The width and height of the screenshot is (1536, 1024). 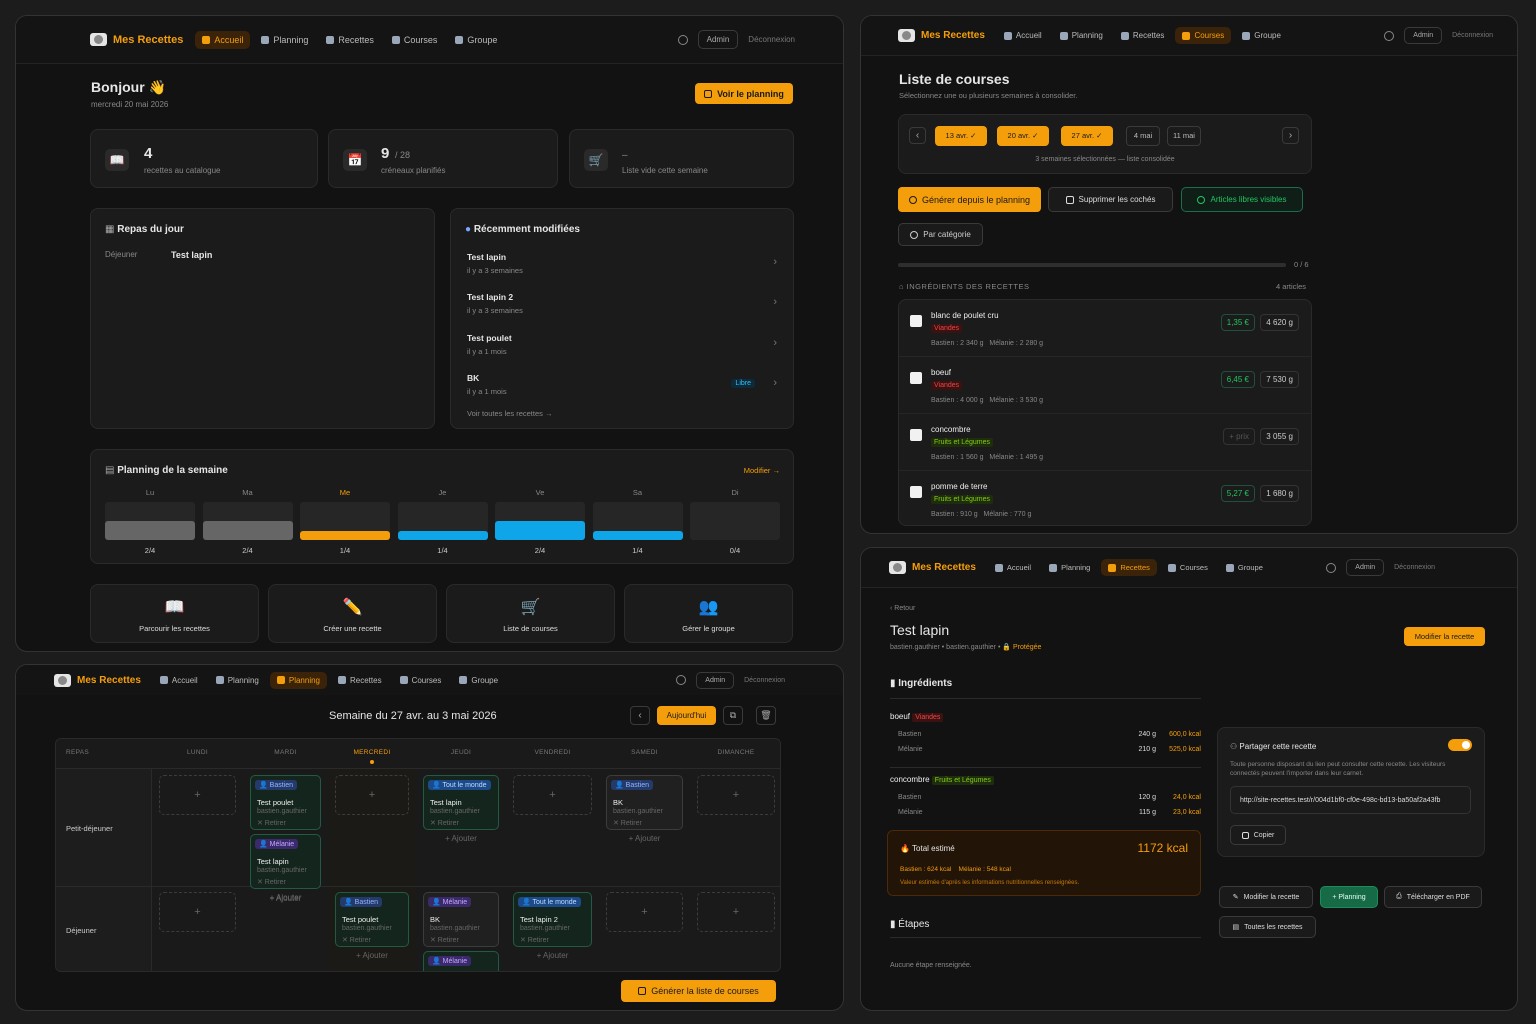 I want to click on edit-recipe-button: Modifier la recette, so click(x=1444, y=636).